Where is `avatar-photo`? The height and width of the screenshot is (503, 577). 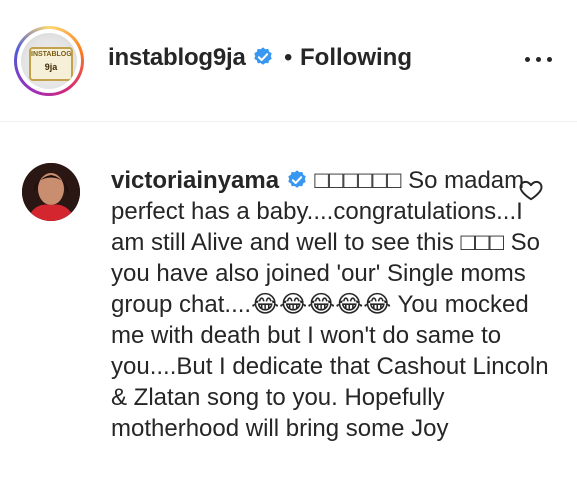 avatar-photo is located at coordinates (51, 192).